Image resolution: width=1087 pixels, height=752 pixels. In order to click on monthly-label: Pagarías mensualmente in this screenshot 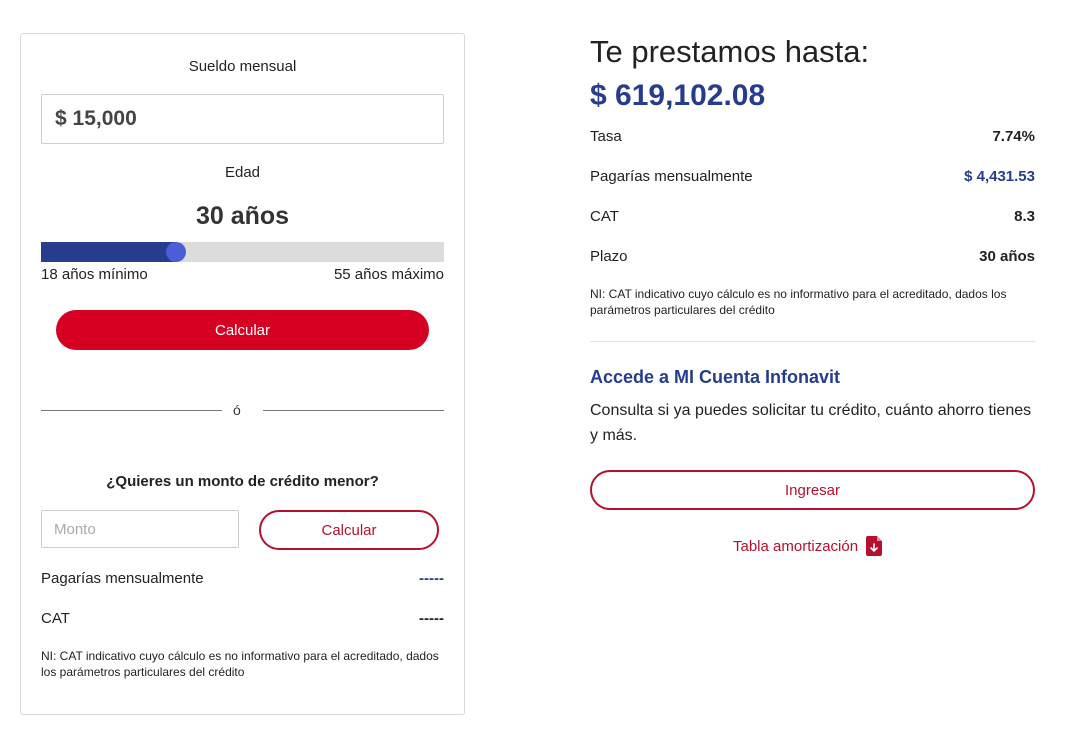, I will do `click(122, 578)`.